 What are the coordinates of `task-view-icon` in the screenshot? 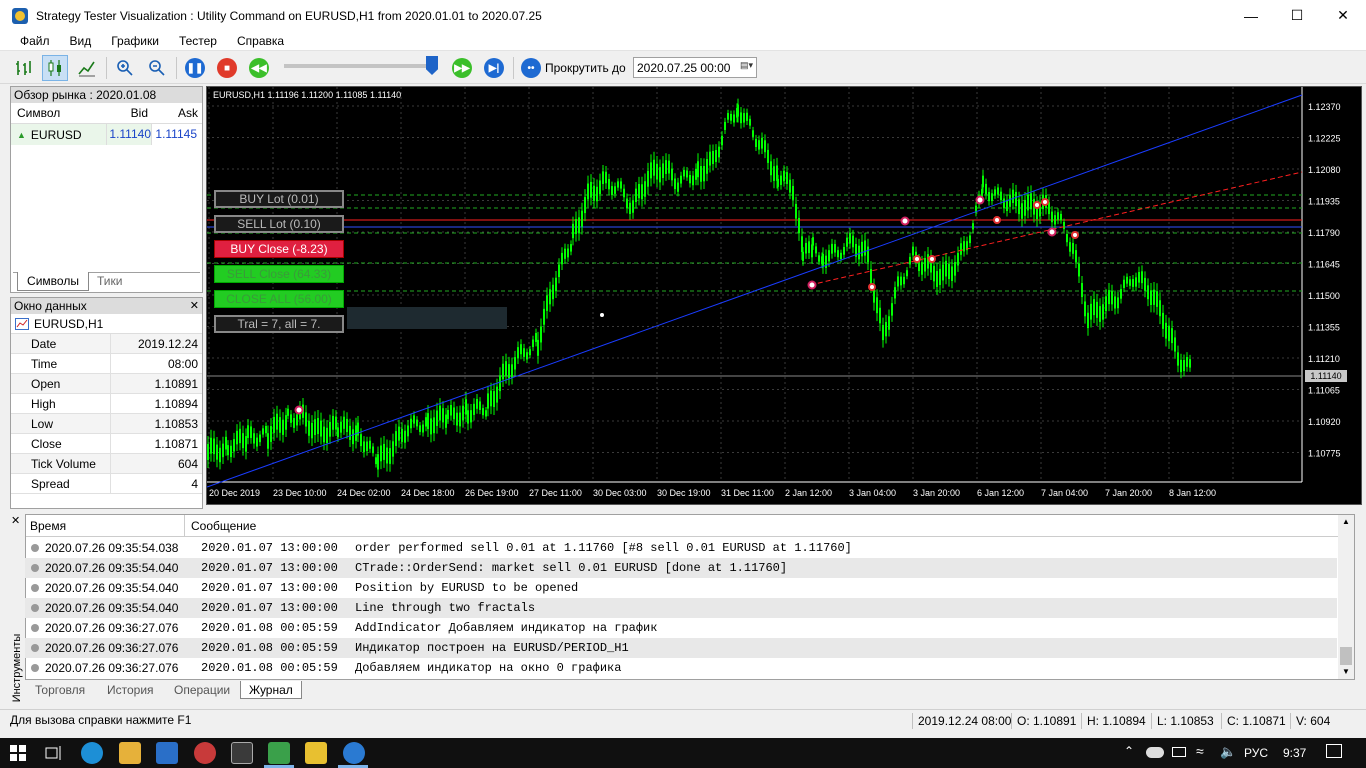 It's located at (54, 754).